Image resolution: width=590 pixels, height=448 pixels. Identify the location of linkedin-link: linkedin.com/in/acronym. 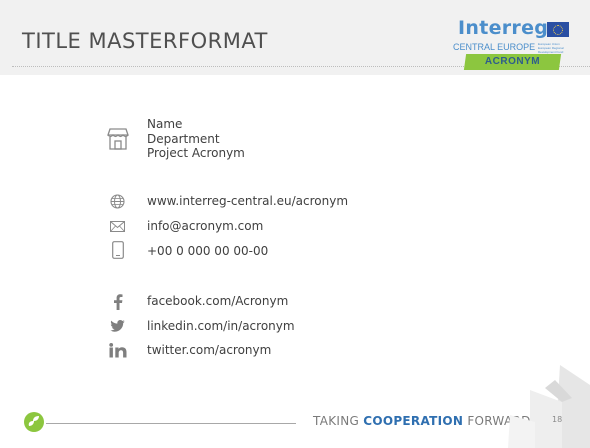
(221, 326).